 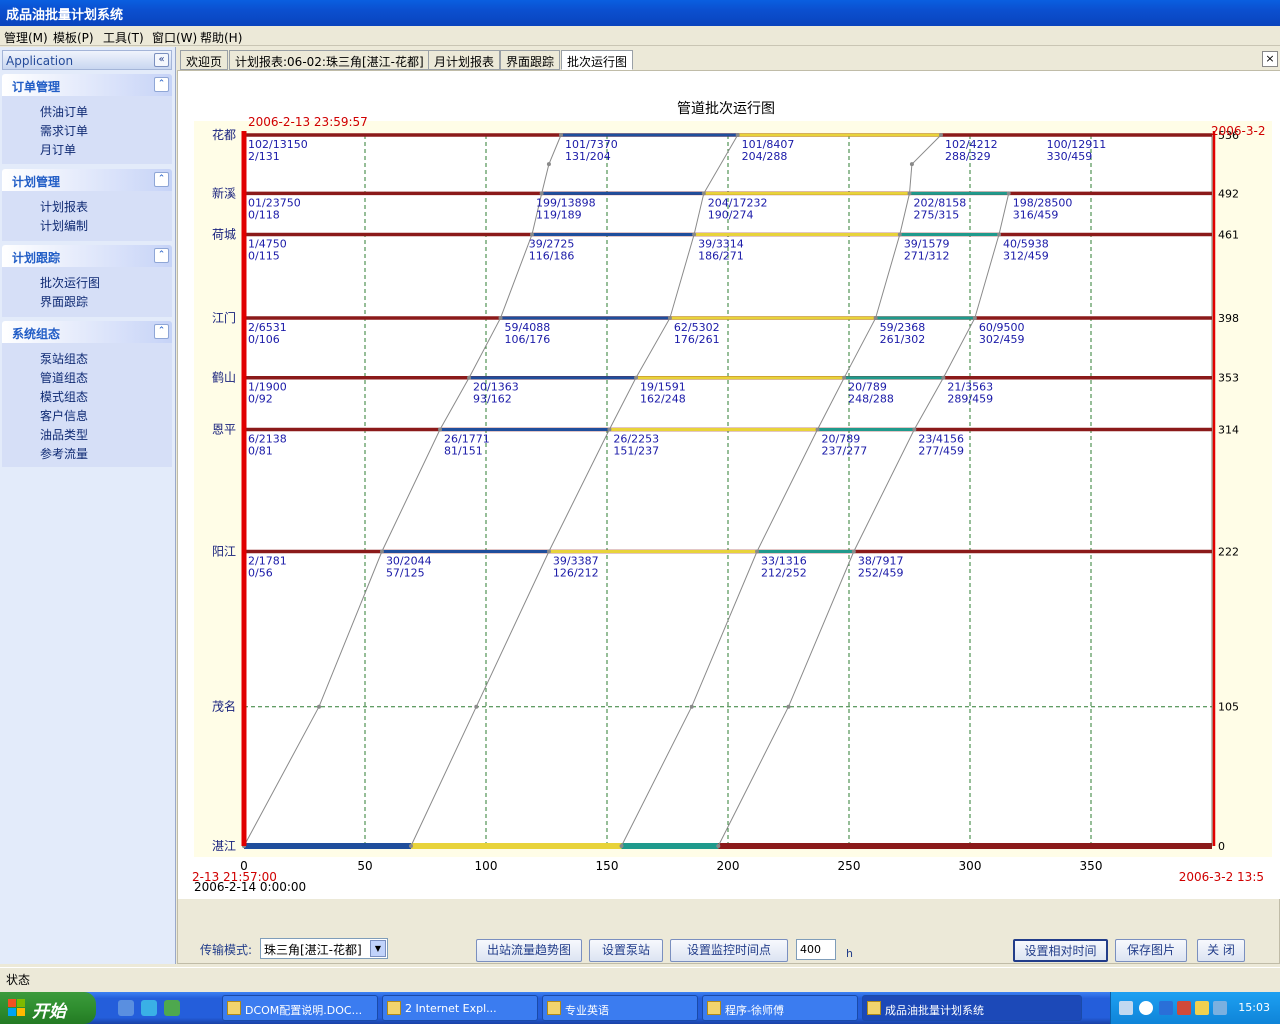 What do you see at coordinates (64, 358) in the screenshot?
I see `nav-pump-config: 泵站组态` at bounding box center [64, 358].